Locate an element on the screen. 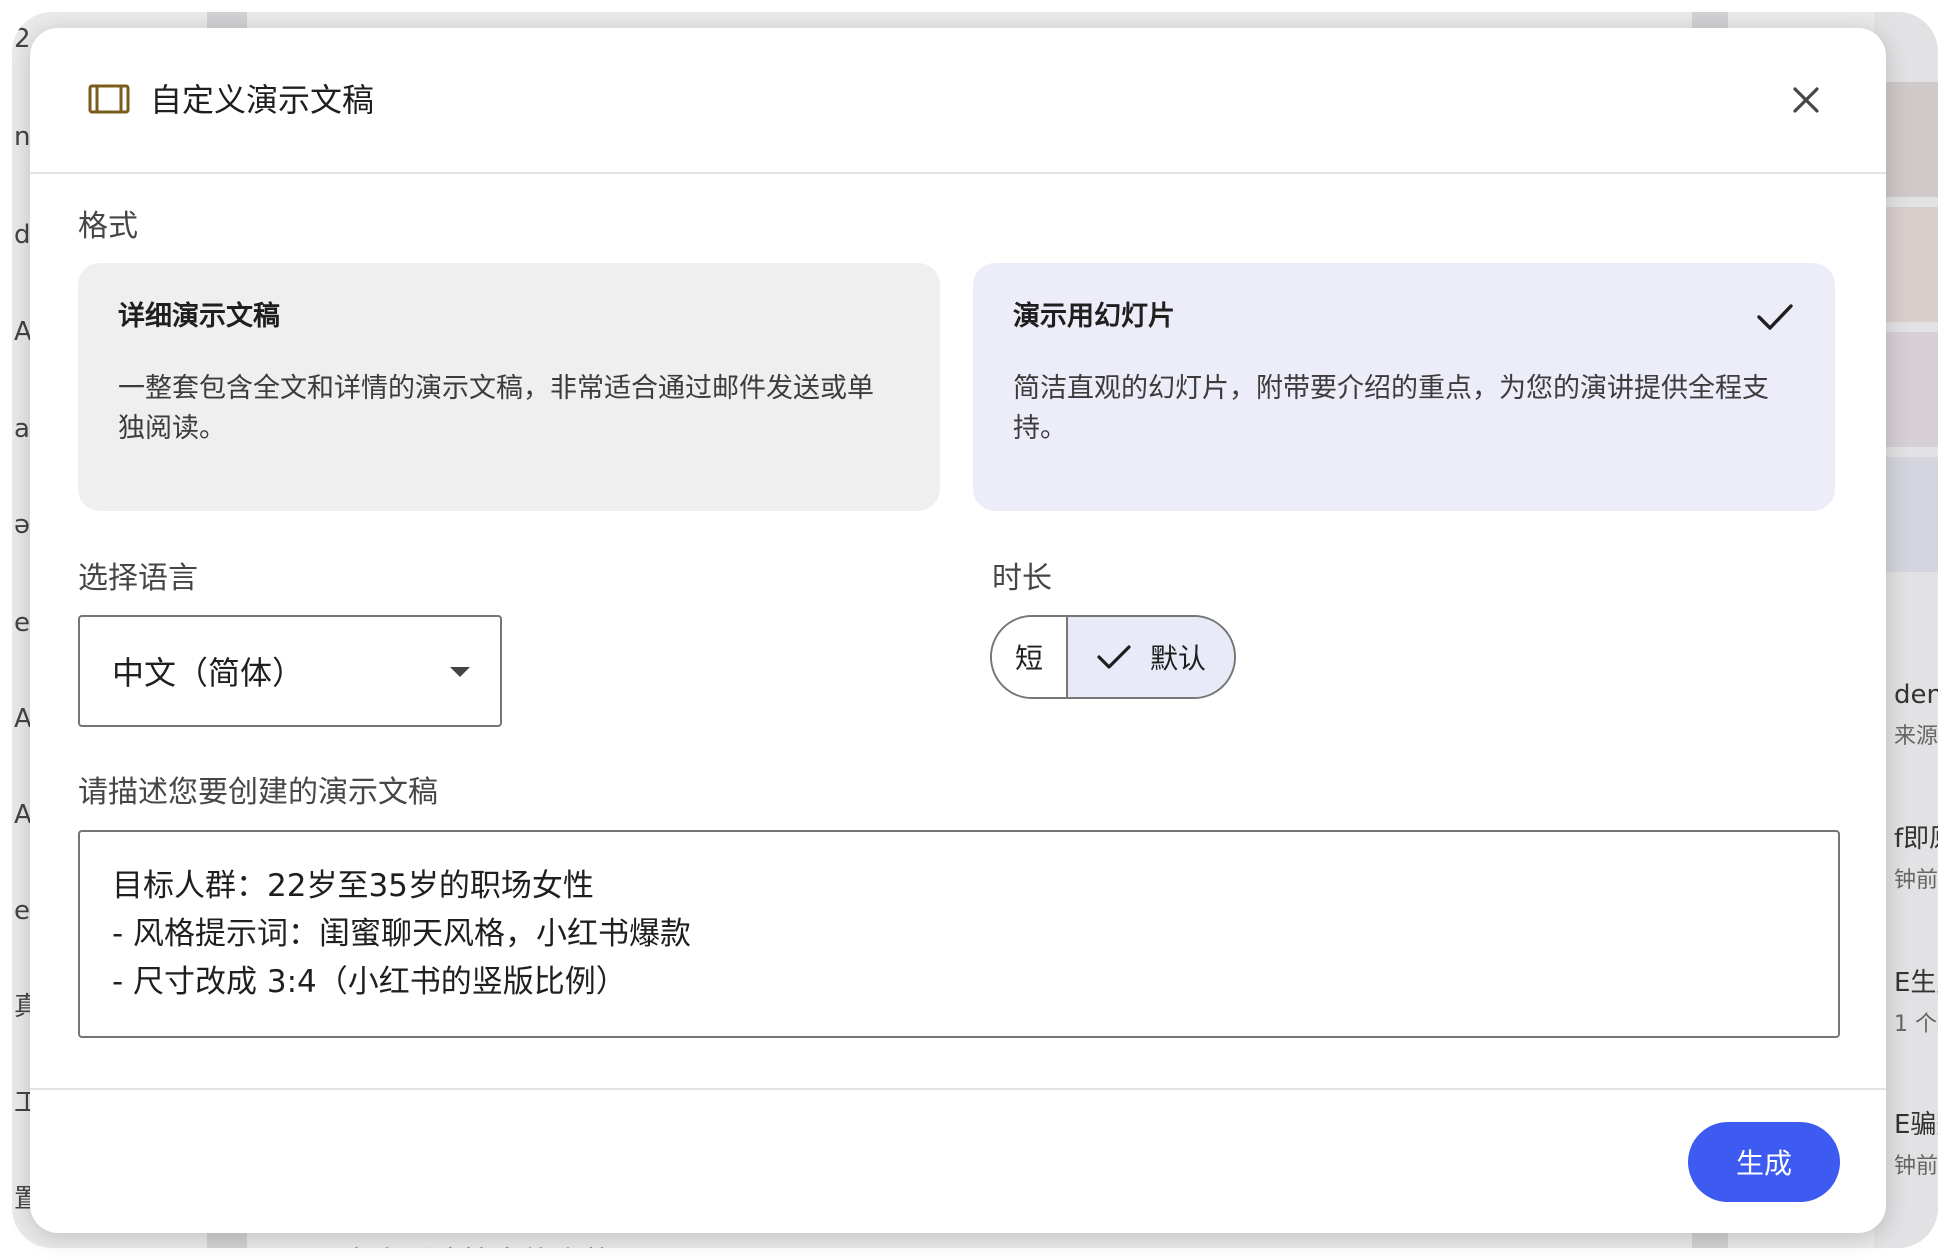  background-item-title: dent is located at coordinates (1916, 695).